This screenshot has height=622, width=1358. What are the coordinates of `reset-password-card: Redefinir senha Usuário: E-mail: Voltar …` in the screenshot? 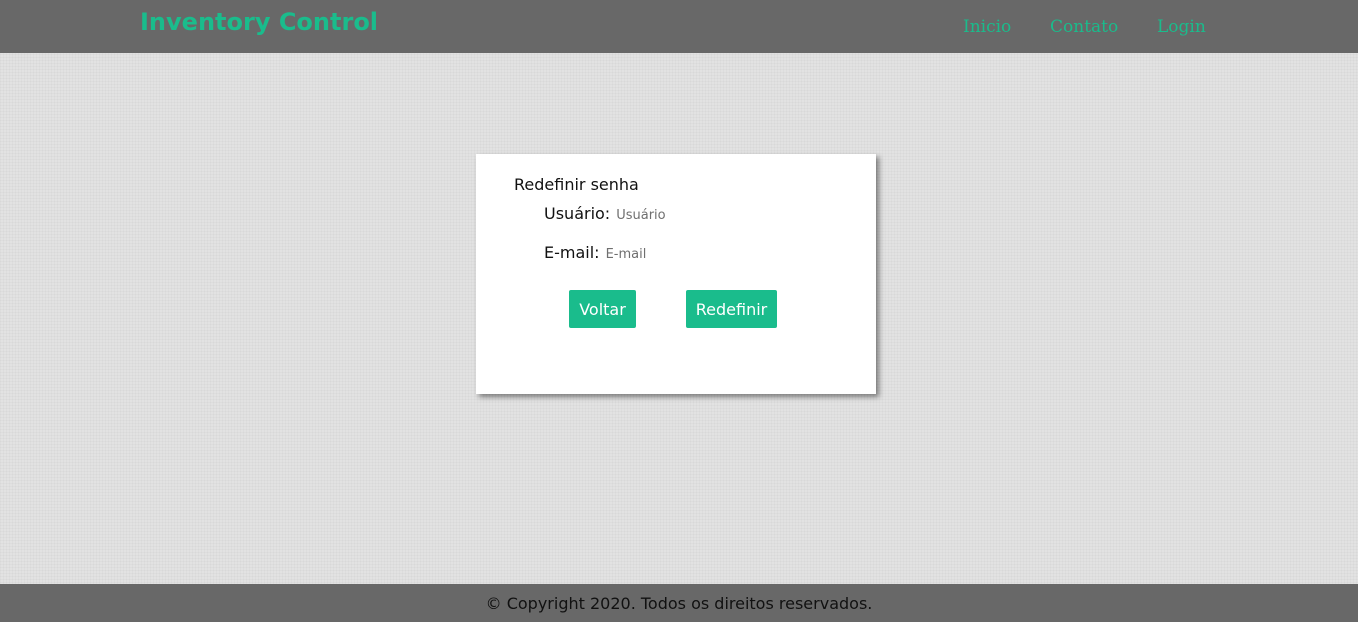 It's located at (676, 274).